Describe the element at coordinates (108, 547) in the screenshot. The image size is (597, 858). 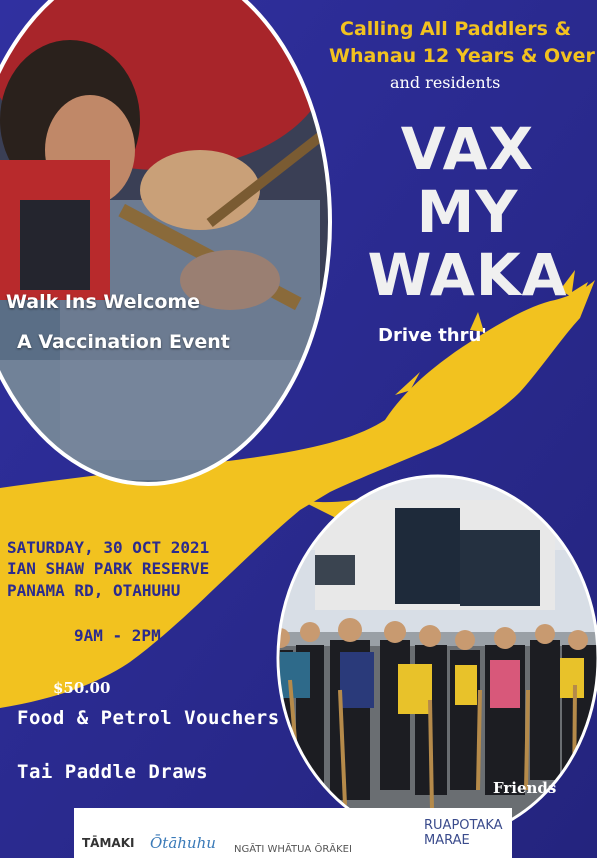
I see `event-date: SATURDAY, 30 OCT 2021` at that location.